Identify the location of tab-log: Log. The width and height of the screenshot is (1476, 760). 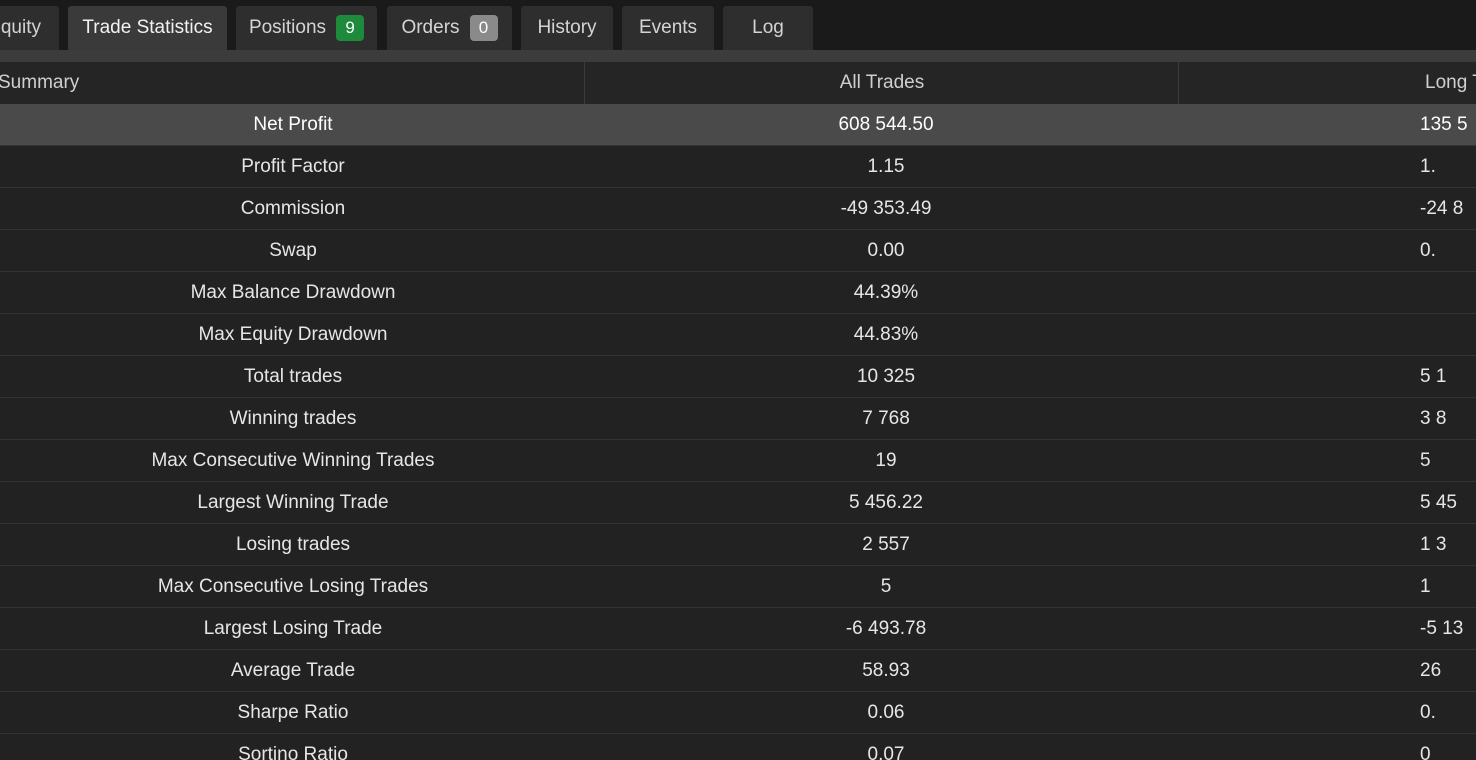
(768, 28).